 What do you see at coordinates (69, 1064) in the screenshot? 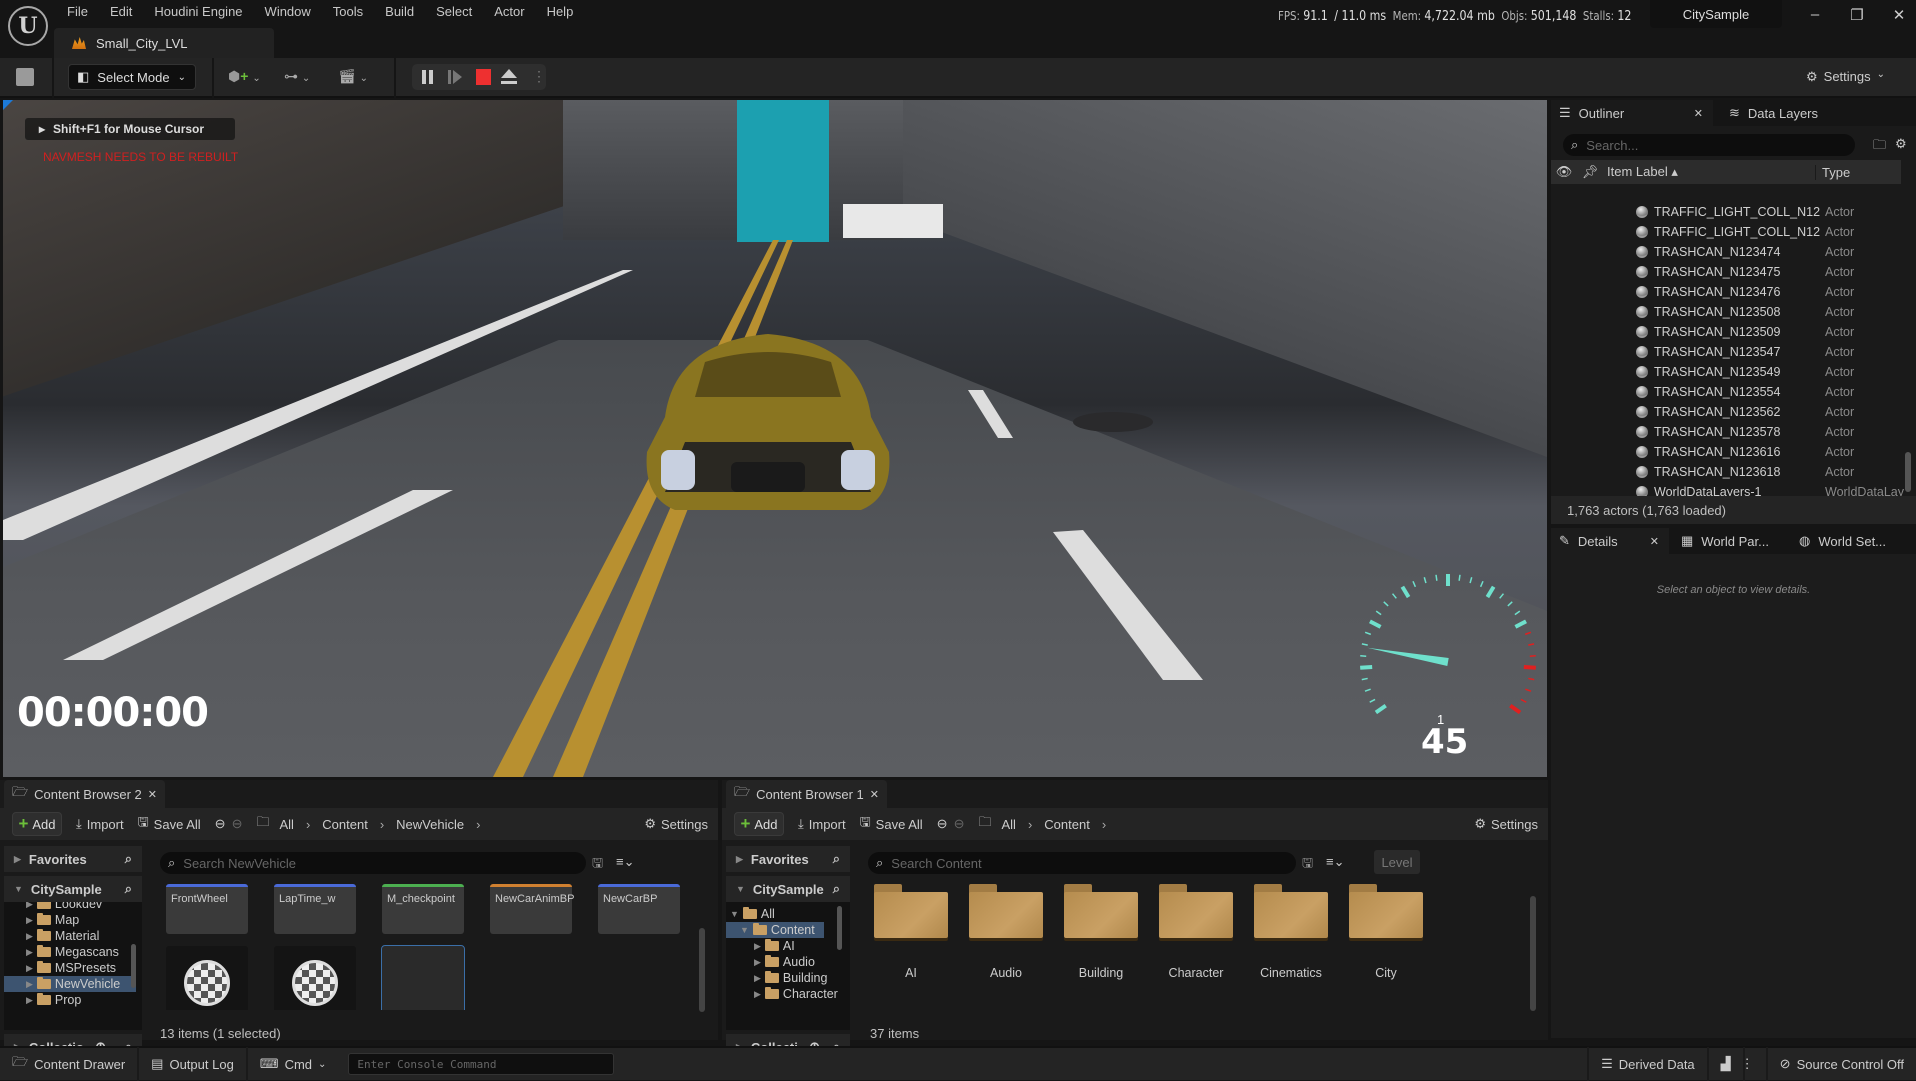
I see `content-drawer-button: 🗁︎Content Drawer` at bounding box center [69, 1064].